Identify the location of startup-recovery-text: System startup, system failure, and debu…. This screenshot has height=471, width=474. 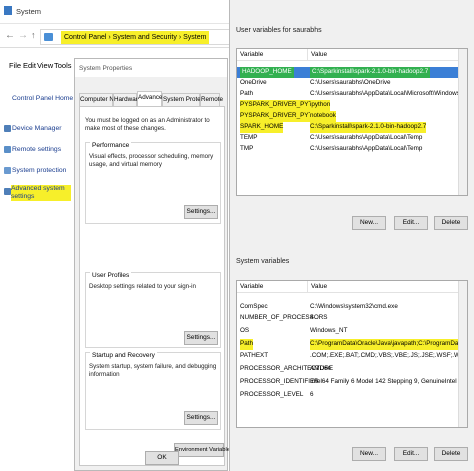
(153, 370).